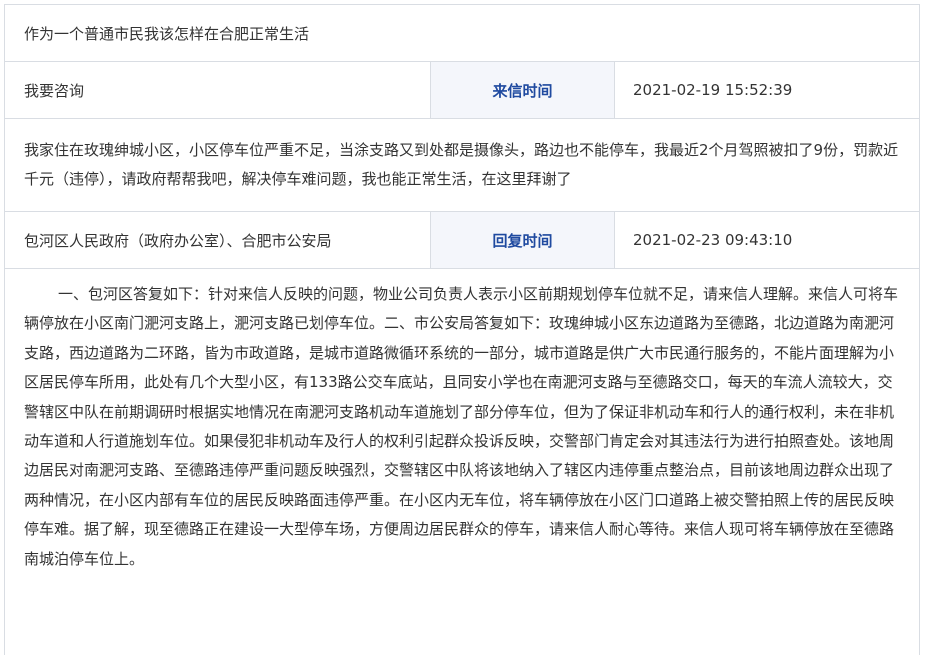 The image size is (928, 656). Describe the element at coordinates (462, 33) in the screenshot. I see `title-row: 作为一个普通市民我该怎样在合肥正常生活` at that location.